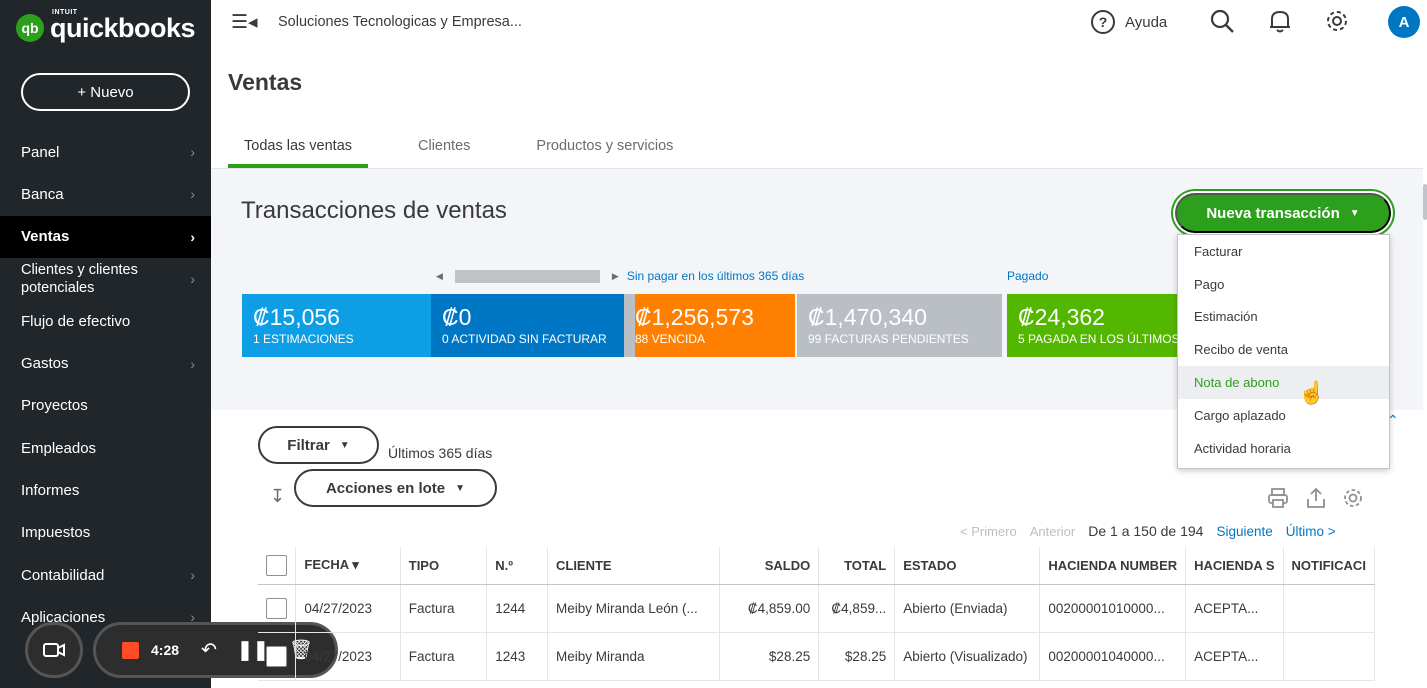 The height and width of the screenshot is (688, 1427). I want to click on pager-first: < Primero, so click(988, 531).